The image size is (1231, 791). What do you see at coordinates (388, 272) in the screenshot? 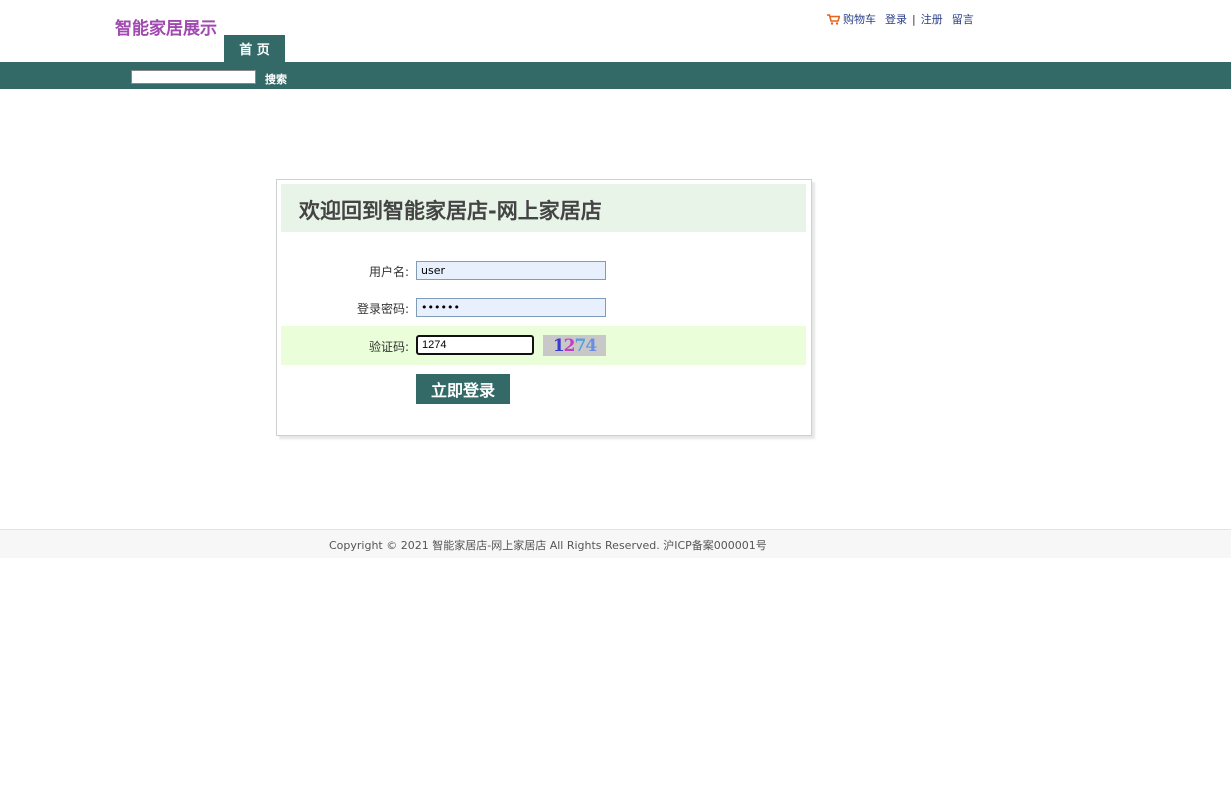
I see `username-label: 用户名:` at bounding box center [388, 272].